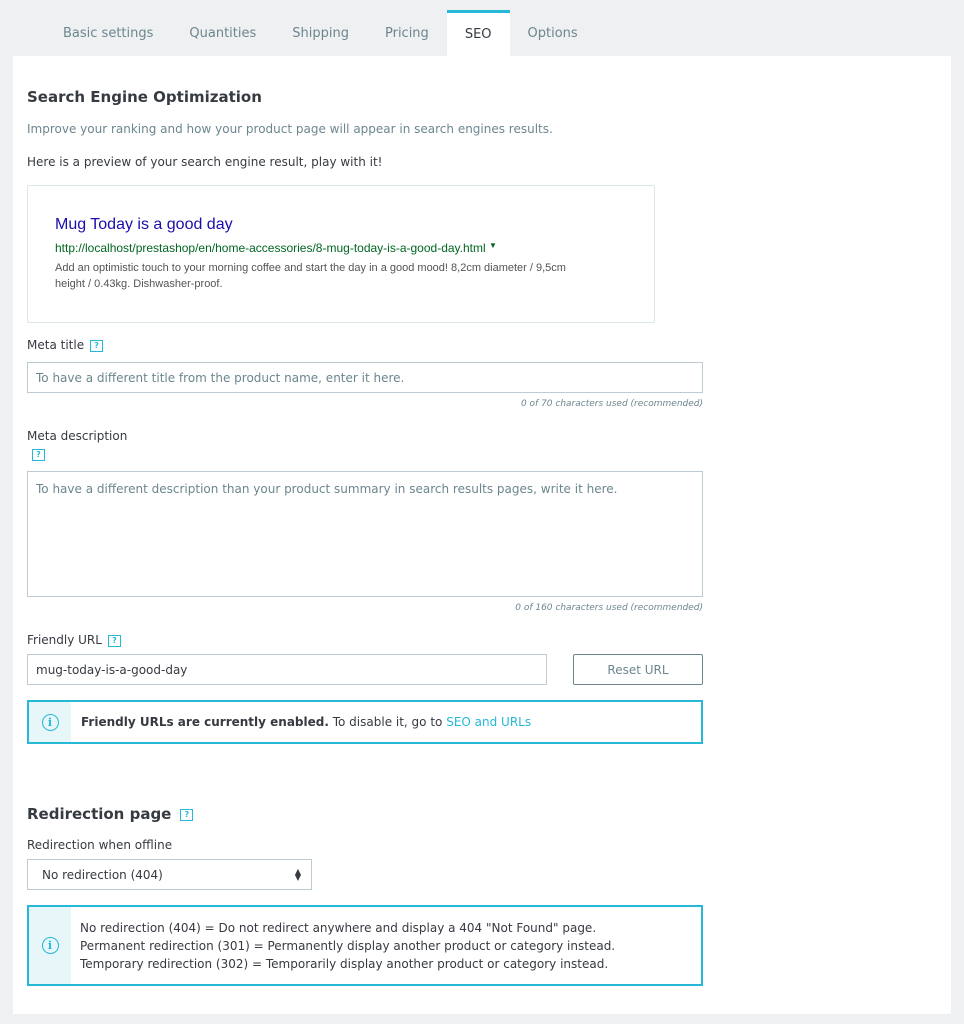  What do you see at coordinates (611, 404) in the screenshot?
I see `meta-title-counter: 0 of 70 characters used (recommended)` at bounding box center [611, 404].